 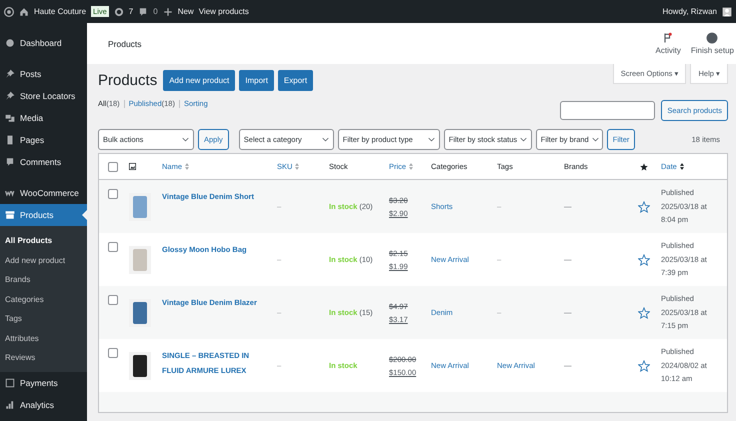 What do you see at coordinates (43, 162) in the screenshot?
I see `sidebar-item: Comments` at bounding box center [43, 162].